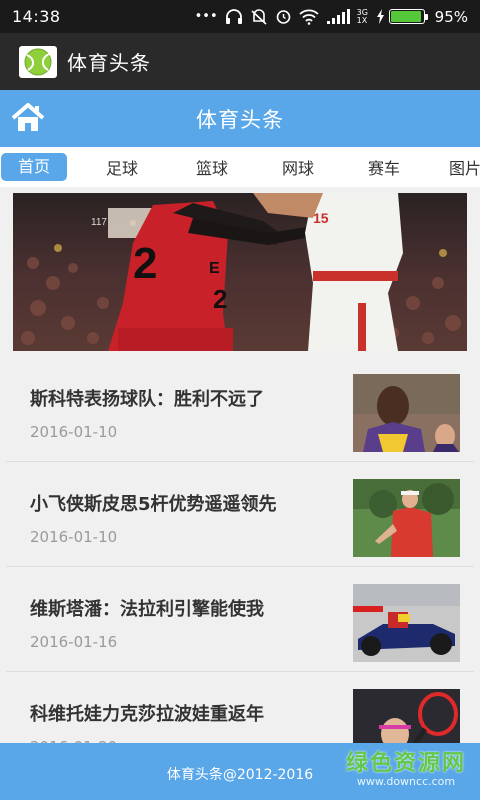 The image size is (480, 800). Describe the element at coordinates (338, 16) in the screenshot. I see `signal-icon` at that location.